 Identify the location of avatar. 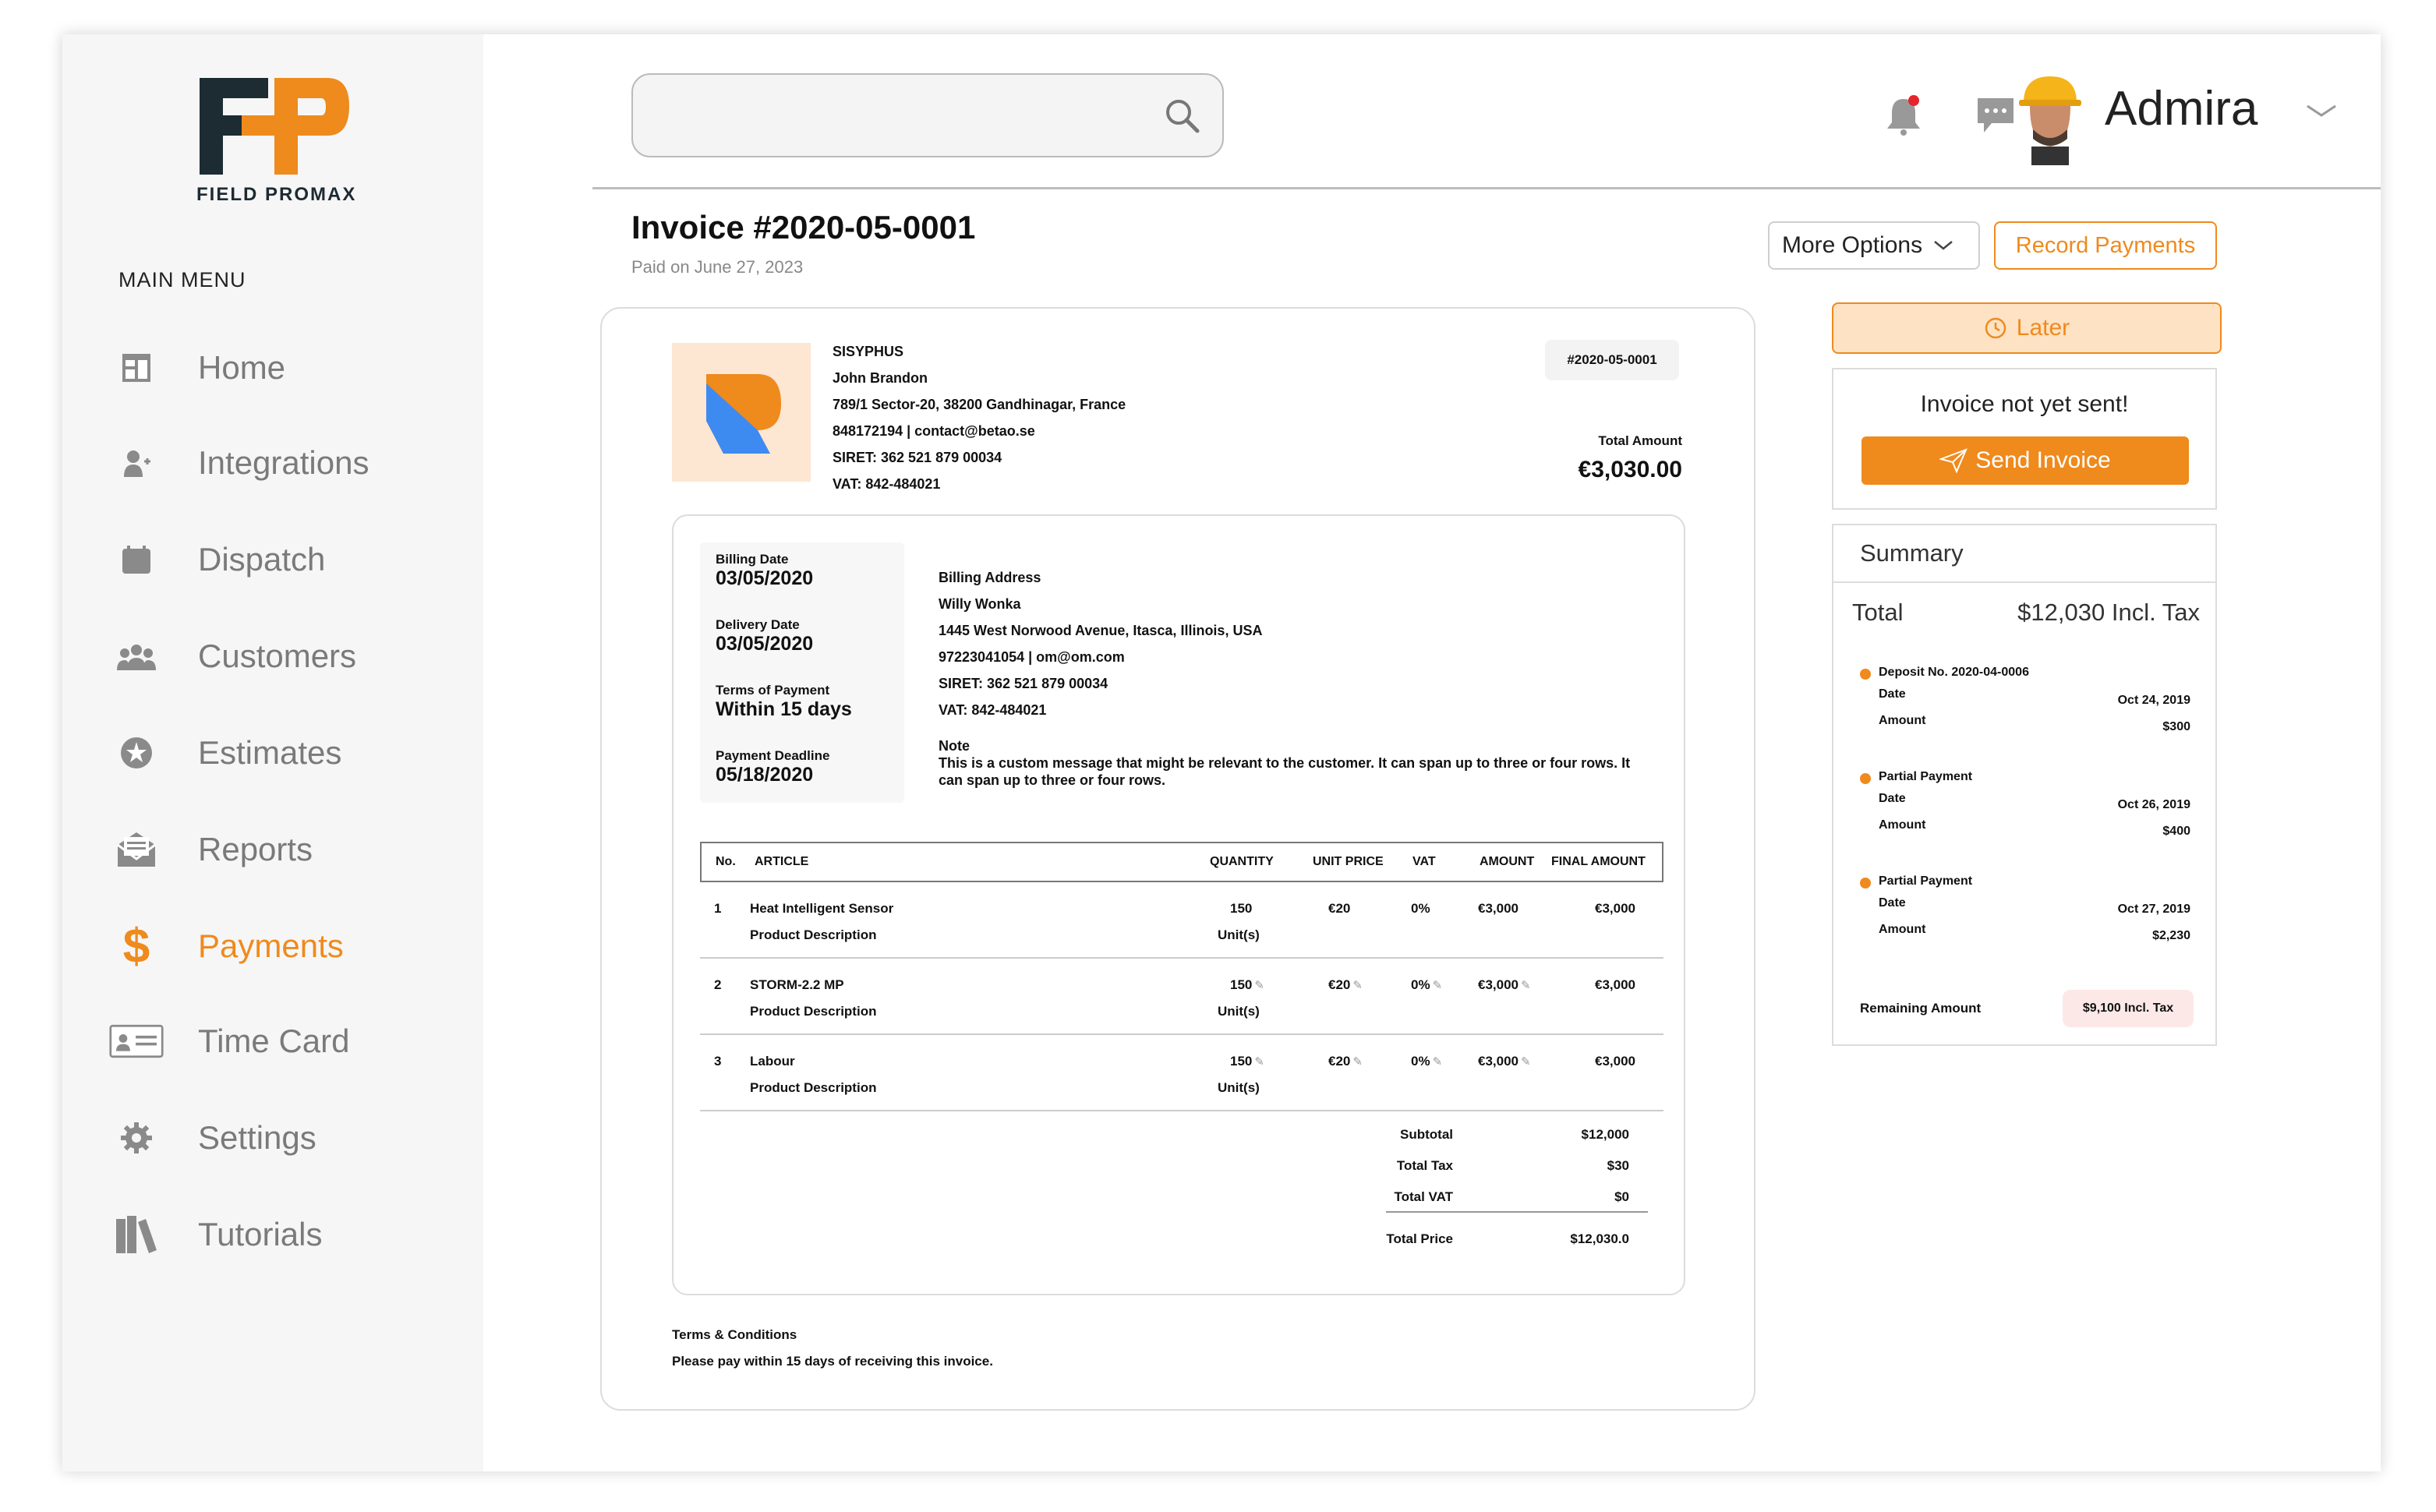
(2050, 118).